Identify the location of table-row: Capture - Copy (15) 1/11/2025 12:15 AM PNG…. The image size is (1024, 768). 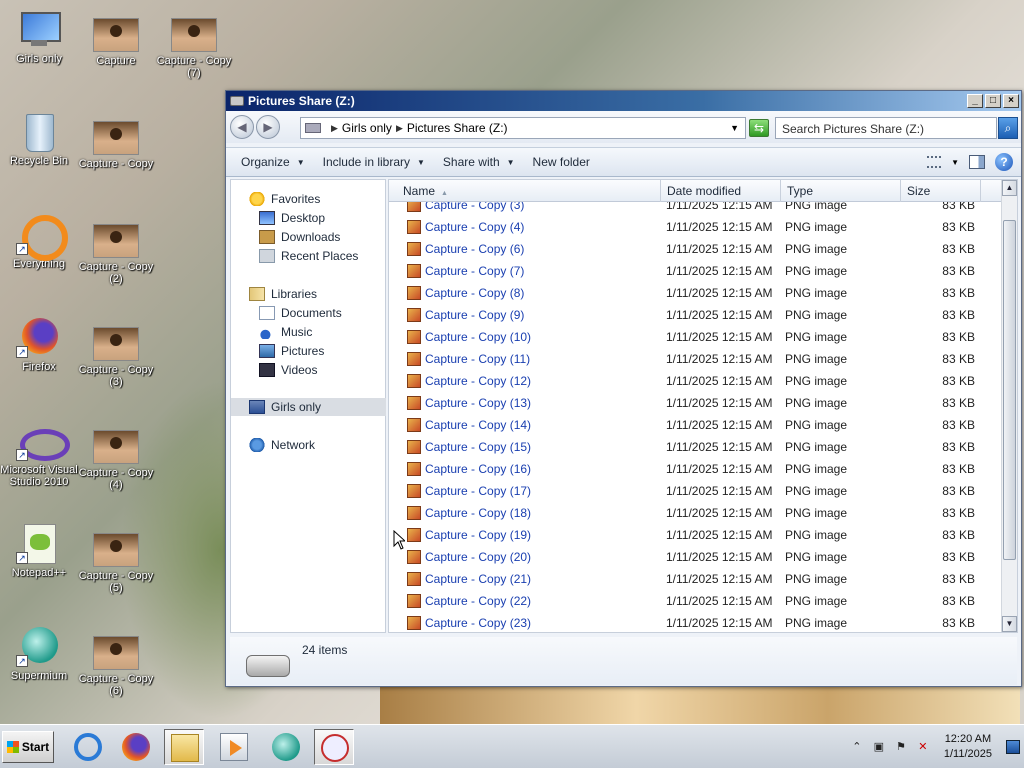
(696, 447).